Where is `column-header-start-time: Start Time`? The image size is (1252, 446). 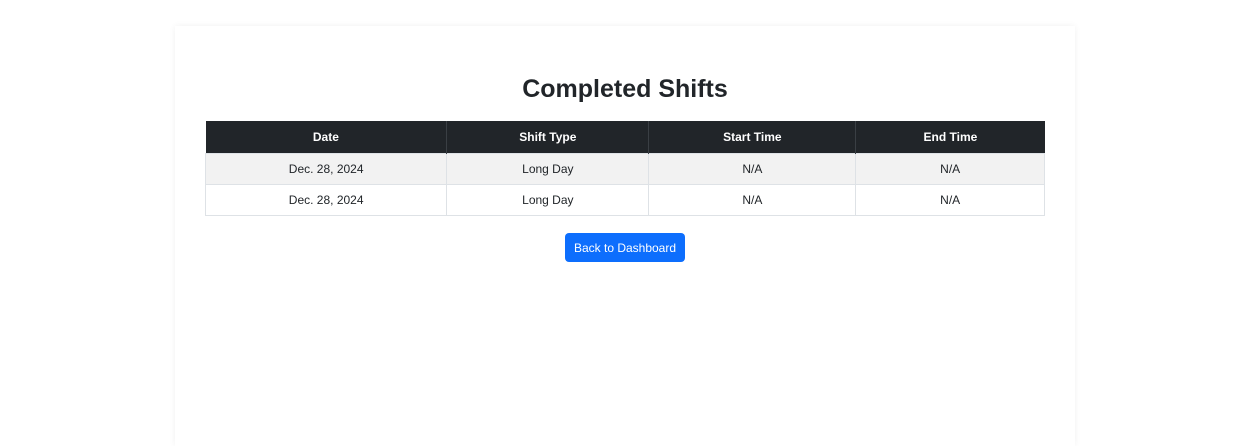
column-header-start-time: Start Time is located at coordinates (752, 137).